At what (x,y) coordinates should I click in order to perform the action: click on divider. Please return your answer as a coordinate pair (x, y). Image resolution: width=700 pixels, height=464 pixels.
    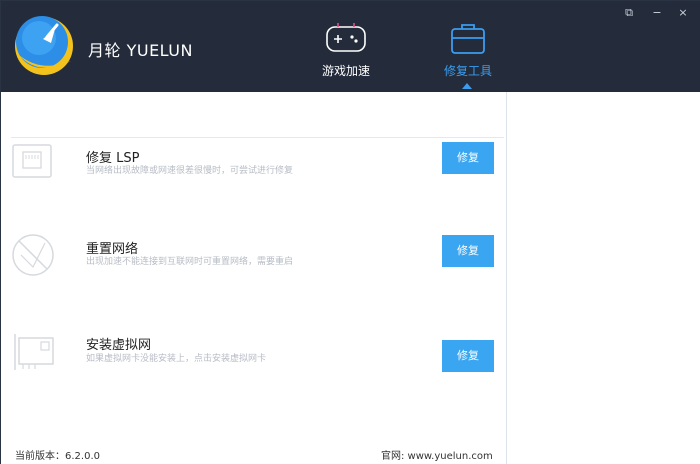
    Looking at the image, I should click on (257, 137).